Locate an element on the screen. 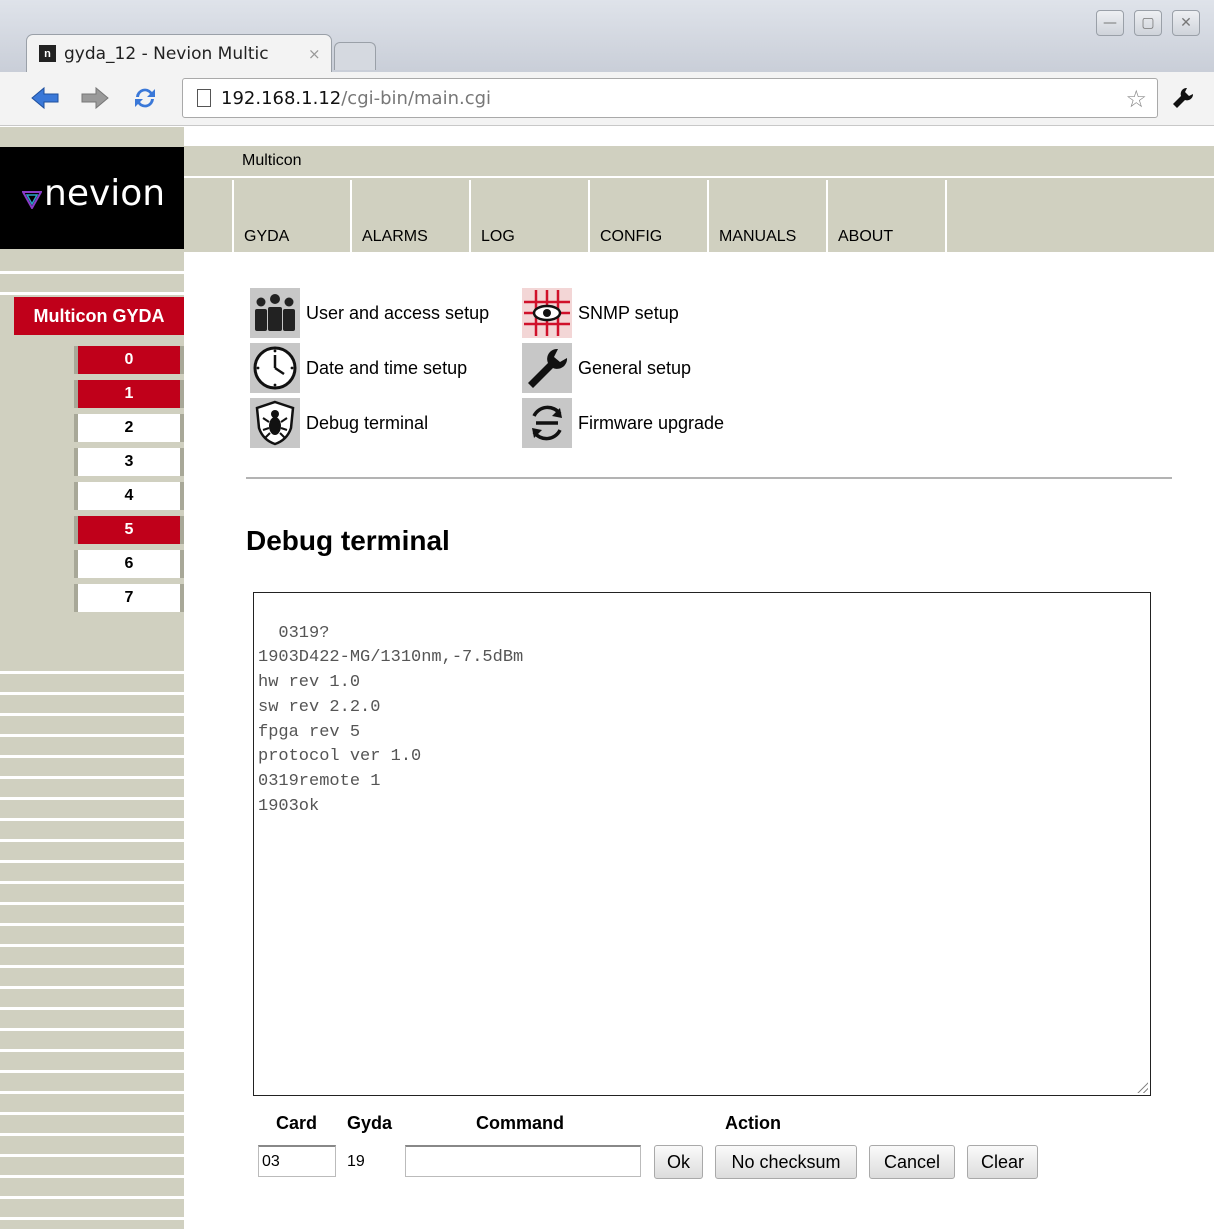 The image size is (1214, 1229). page-title: Debug terminal is located at coordinates (348, 540).